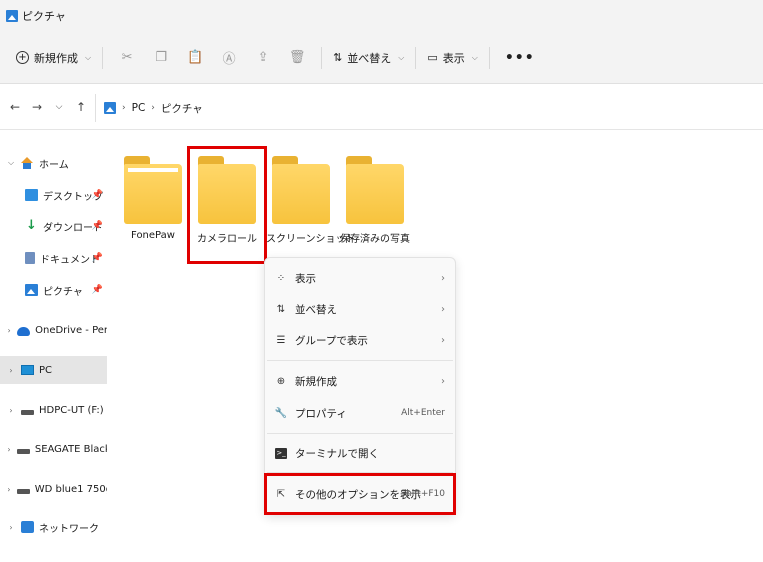 The height and width of the screenshot is (562, 763). What do you see at coordinates (432, 57) in the screenshot?
I see `view-icon: ▭` at bounding box center [432, 57].